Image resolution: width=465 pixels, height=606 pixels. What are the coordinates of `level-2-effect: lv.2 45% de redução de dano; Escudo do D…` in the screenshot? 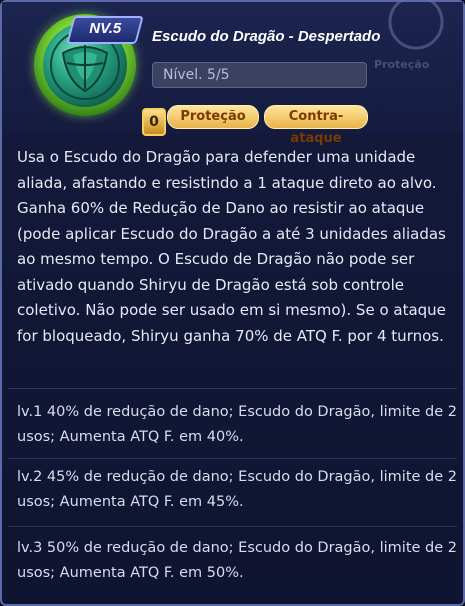 It's located at (237, 489).